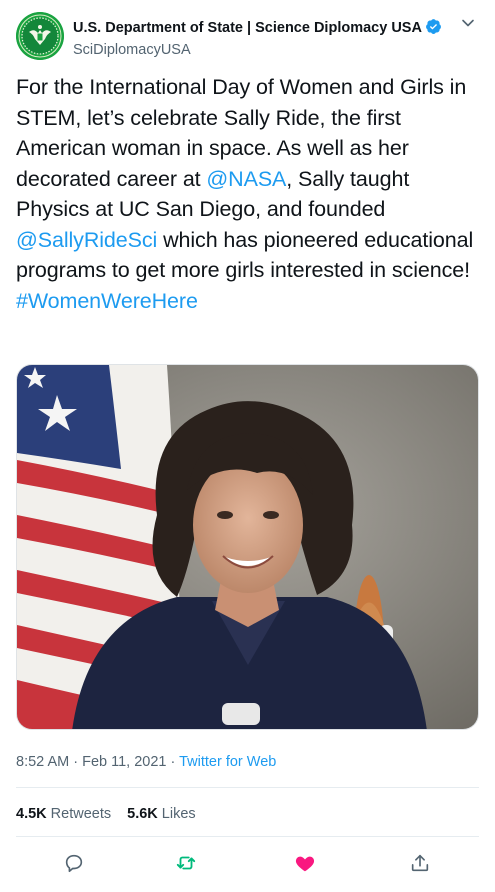 Image resolution: width=495 pixels, height=892 pixels. What do you see at coordinates (42, 762) in the screenshot?
I see `tweet-time: 8:52 AM` at bounding box center [42, 762].